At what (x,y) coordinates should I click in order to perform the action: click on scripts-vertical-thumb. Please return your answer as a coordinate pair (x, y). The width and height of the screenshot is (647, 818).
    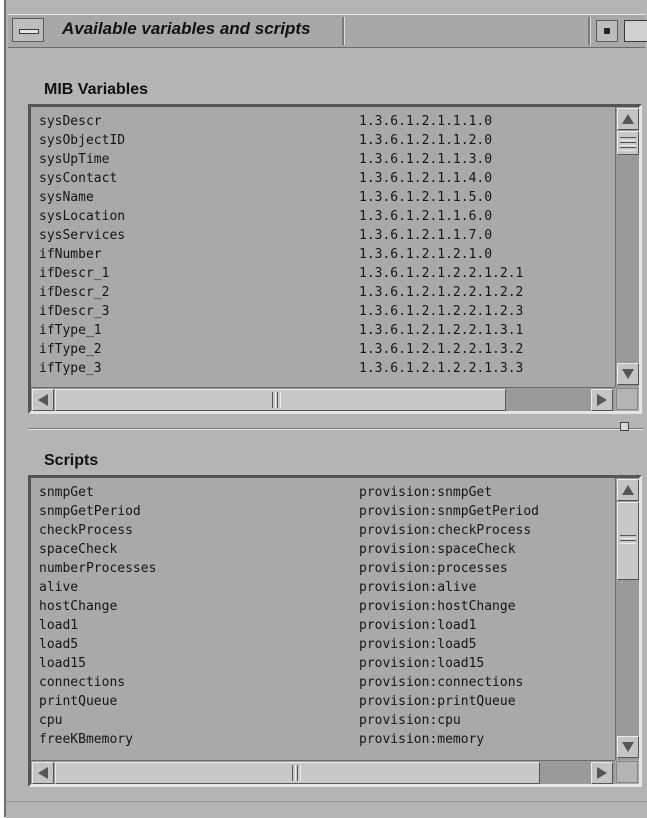
    Looking at the image, I should click on (628, 541).